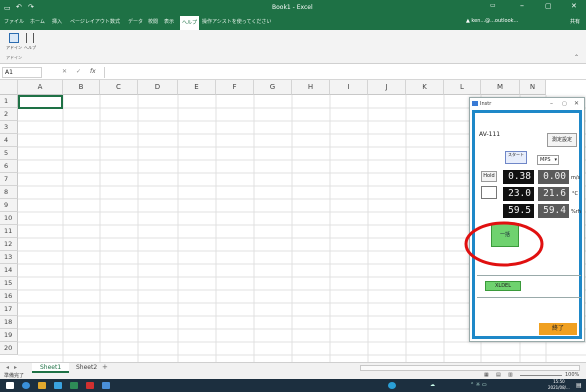  Describe the element at coordinates (579, 385) in the screenshot. I see `notifications-icon: ▤` at that location.